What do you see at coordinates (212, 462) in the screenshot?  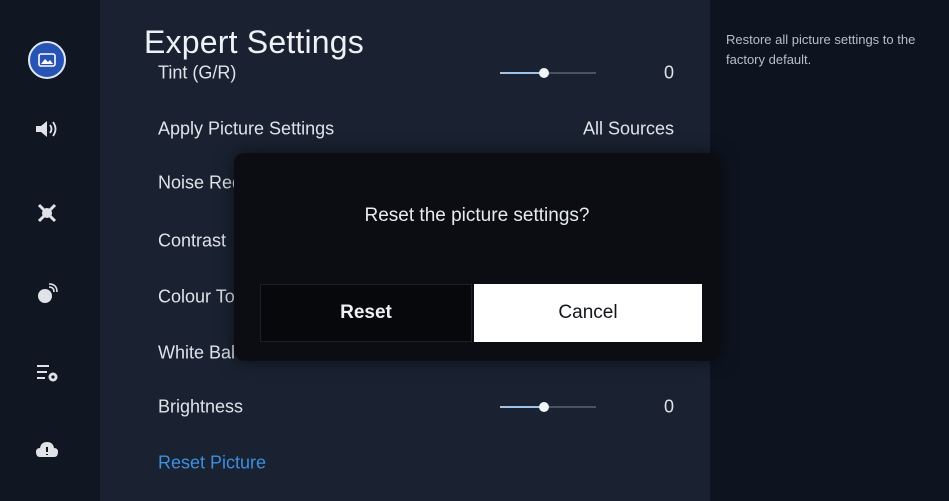 I see `row-label: Reset Picture` at bounding box center [212, 462].